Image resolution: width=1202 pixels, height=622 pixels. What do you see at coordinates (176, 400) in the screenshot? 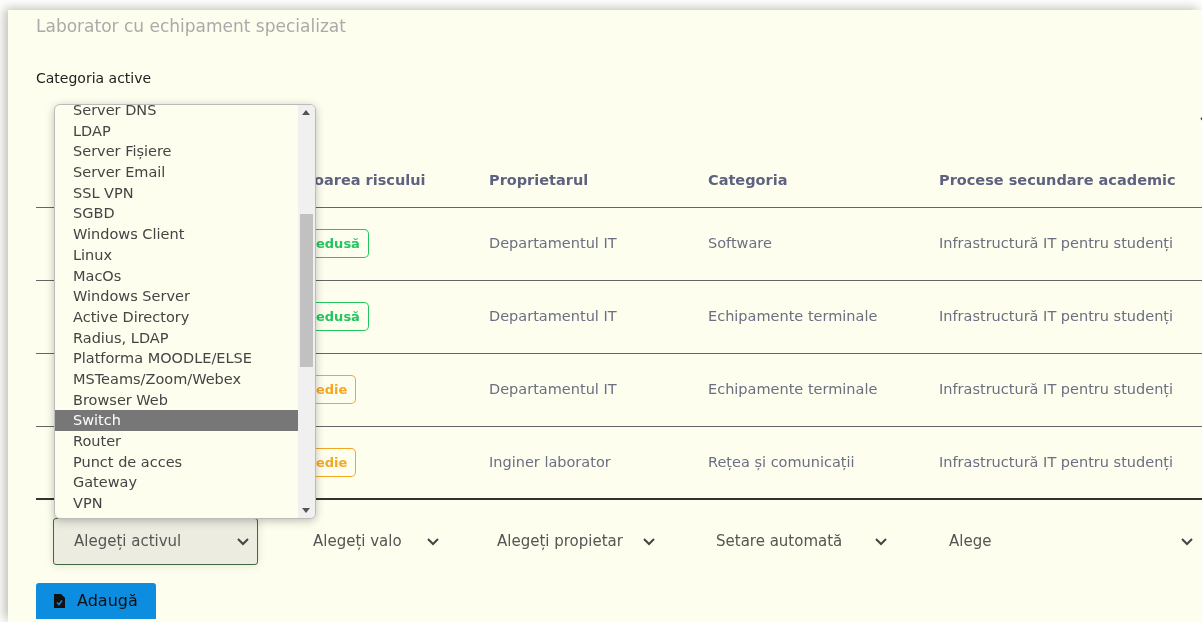
I see `dropdown-option: Browser Web` at bounding box center [176, 400].